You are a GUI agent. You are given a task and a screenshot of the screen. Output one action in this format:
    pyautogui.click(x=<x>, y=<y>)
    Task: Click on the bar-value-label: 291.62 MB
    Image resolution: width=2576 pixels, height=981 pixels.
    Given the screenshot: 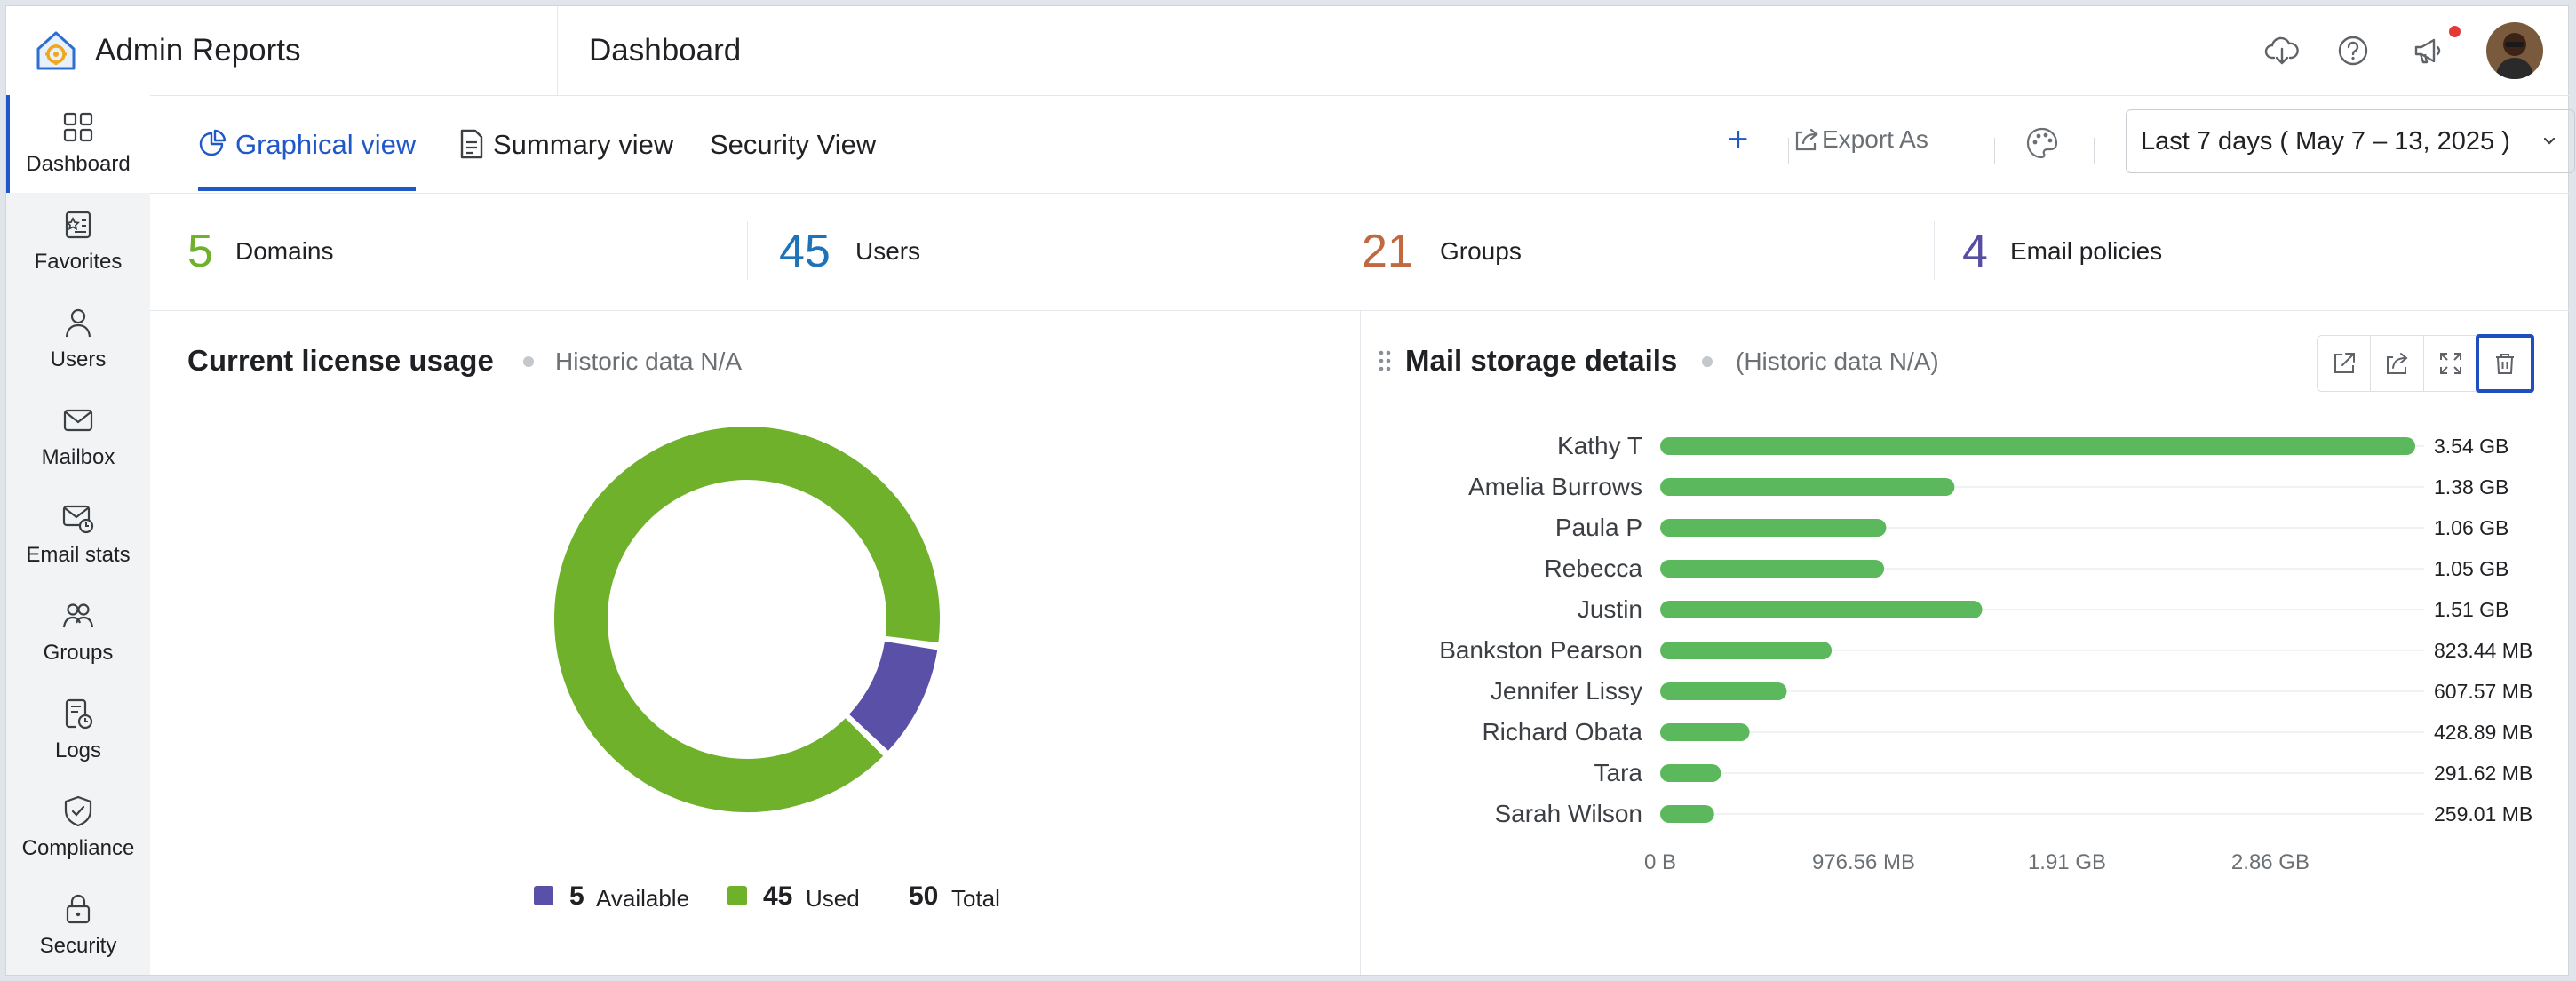 What is the action you would take?
    pyautogui.click(x=2483, y=773)
    